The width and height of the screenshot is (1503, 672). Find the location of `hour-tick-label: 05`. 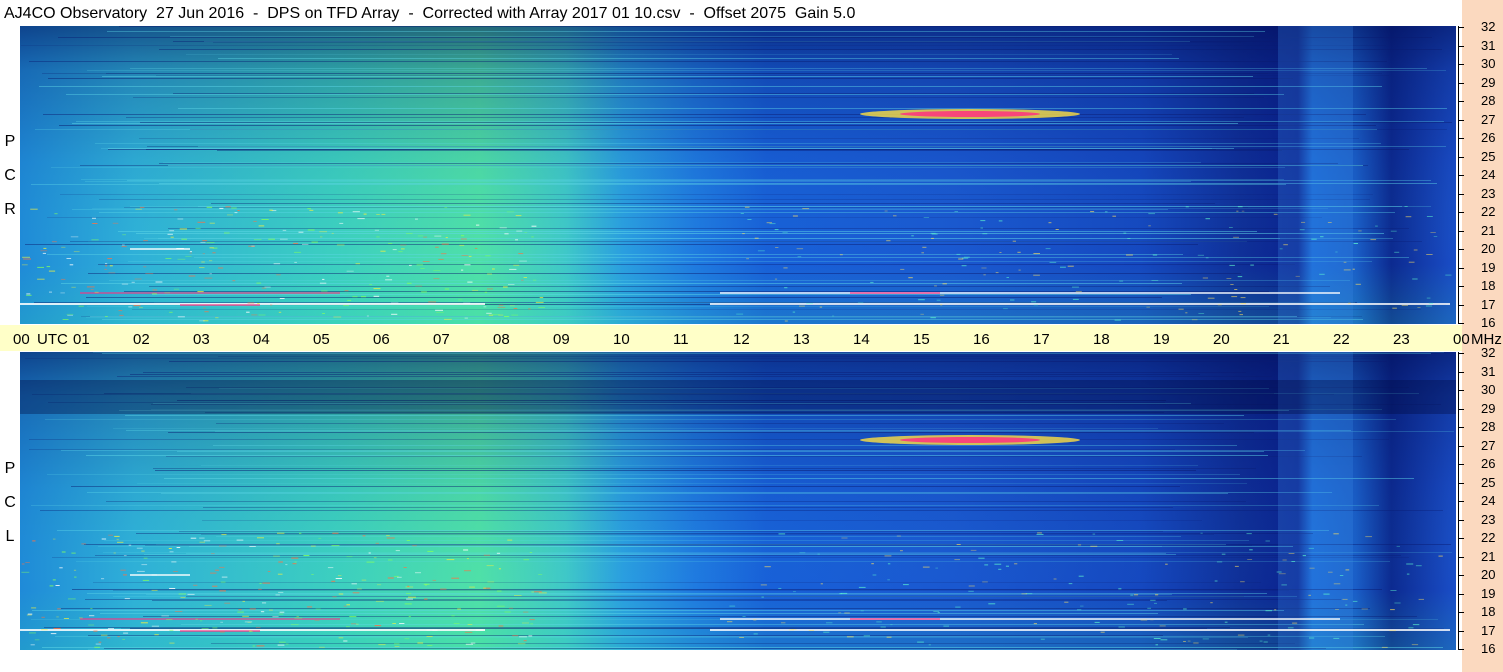

hour-tick-label: 05 is located at coordinates (321, 339).